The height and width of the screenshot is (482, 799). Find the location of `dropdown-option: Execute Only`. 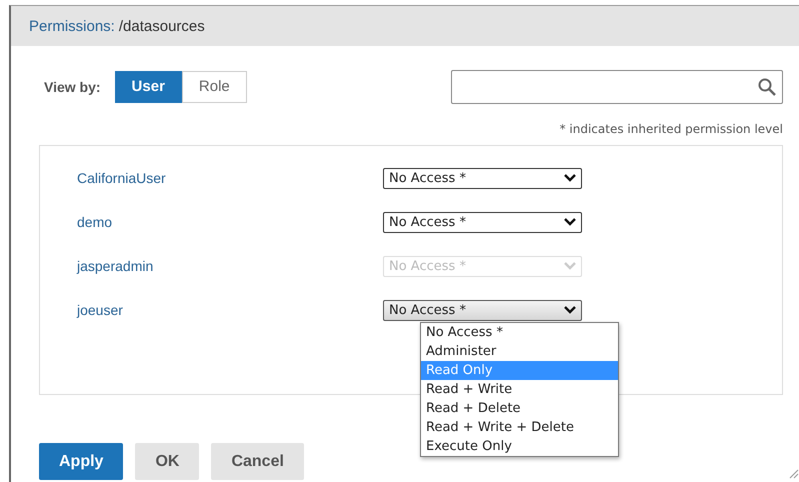

dropdown-option: Execute Only is located at coordinates (519, 446).